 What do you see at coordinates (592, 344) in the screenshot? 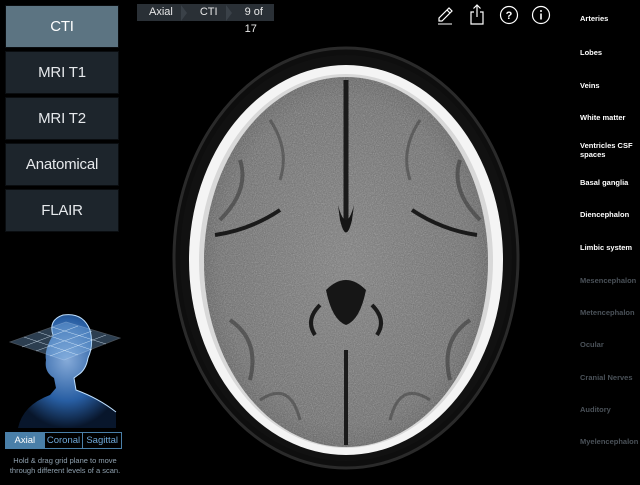
I see `structure-ocular: Ocular` at bounding box center [592, 344].